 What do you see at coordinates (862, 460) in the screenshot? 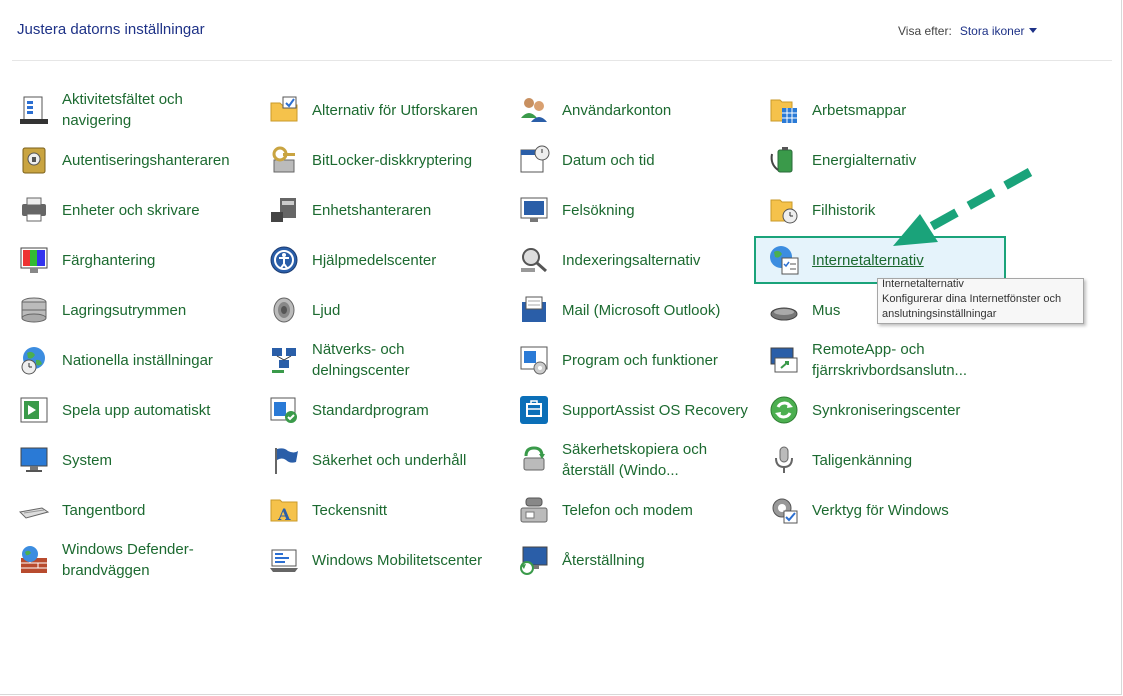
I see `control-panel-item-label: Taligenkänning` at bounding box center [862, 460].